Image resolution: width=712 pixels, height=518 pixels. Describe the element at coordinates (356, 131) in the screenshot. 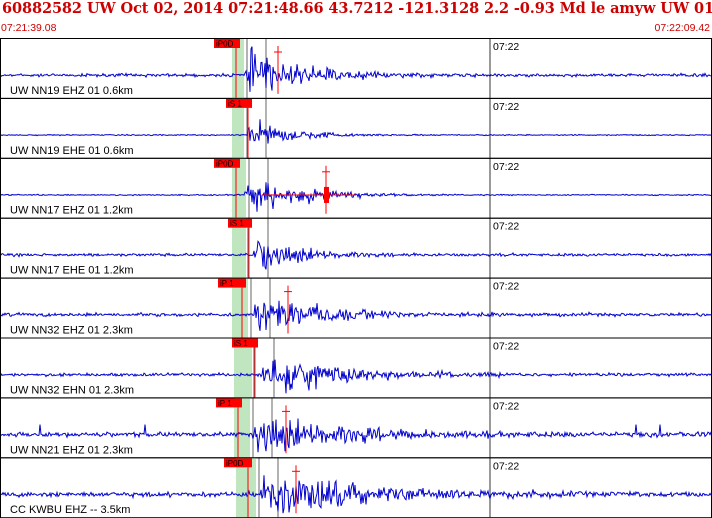

I see `waveform-trace` at that location.